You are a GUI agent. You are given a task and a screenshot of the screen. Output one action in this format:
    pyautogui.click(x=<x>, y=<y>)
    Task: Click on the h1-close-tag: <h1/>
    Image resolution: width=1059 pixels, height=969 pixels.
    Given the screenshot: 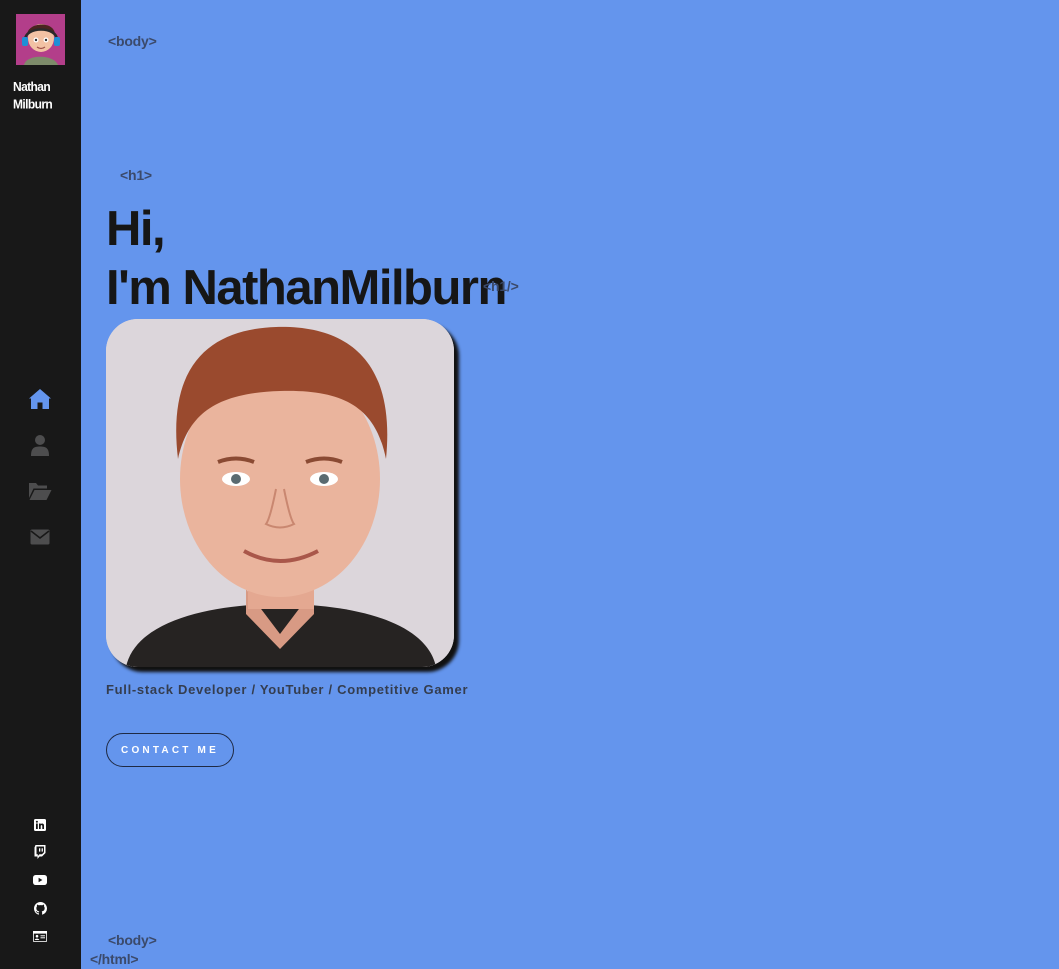 What is the action you would take?
    pyautogui.click(x=501, y=286)
    